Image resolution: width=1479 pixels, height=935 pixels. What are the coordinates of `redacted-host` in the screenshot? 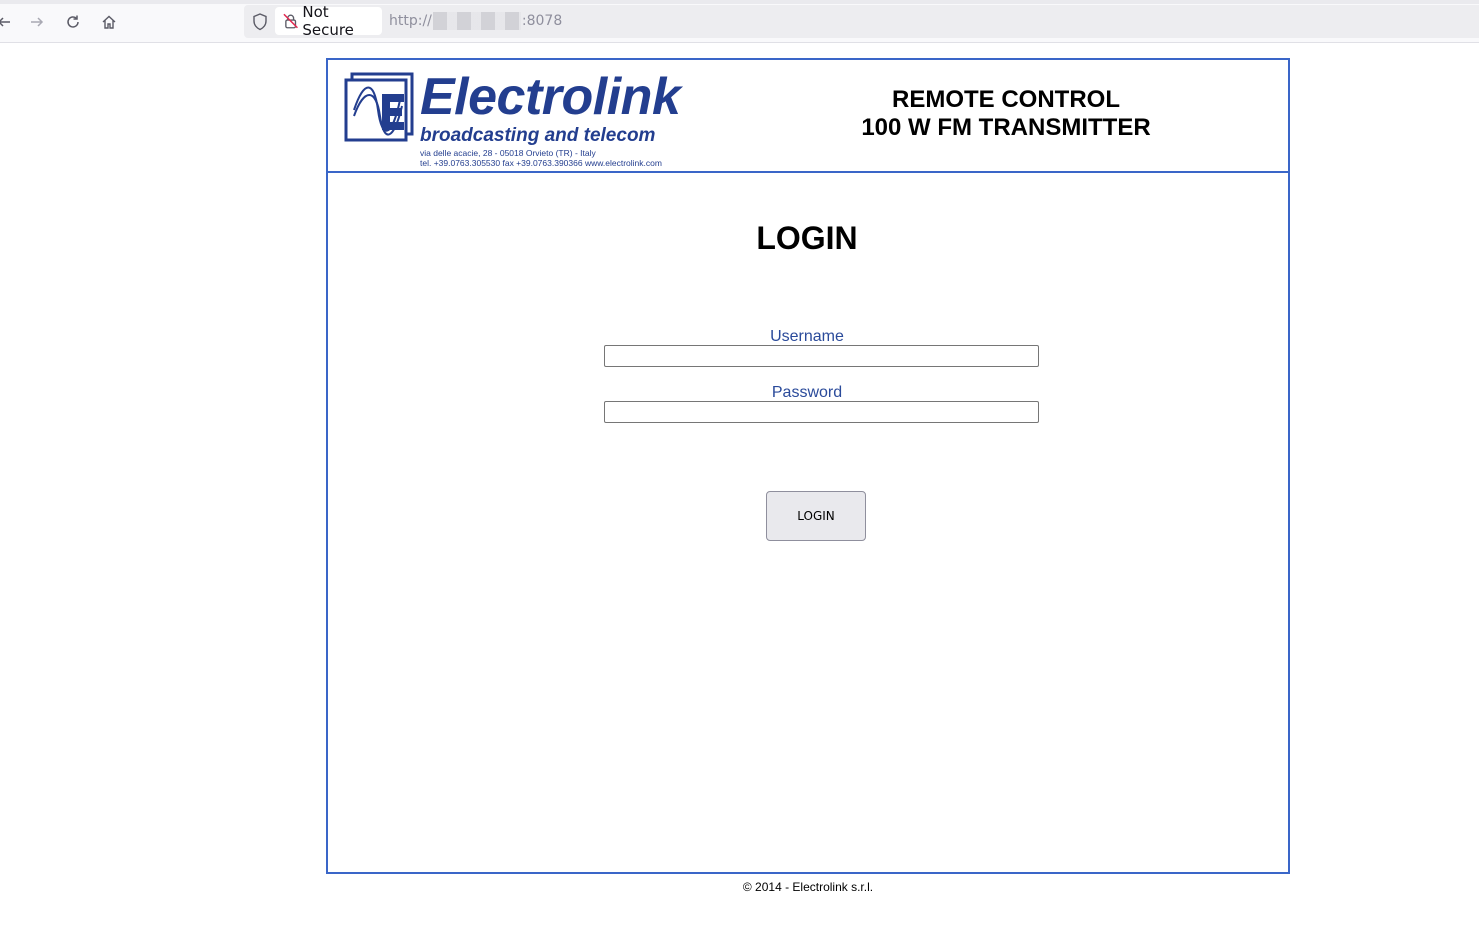 It's located at (476, 21).